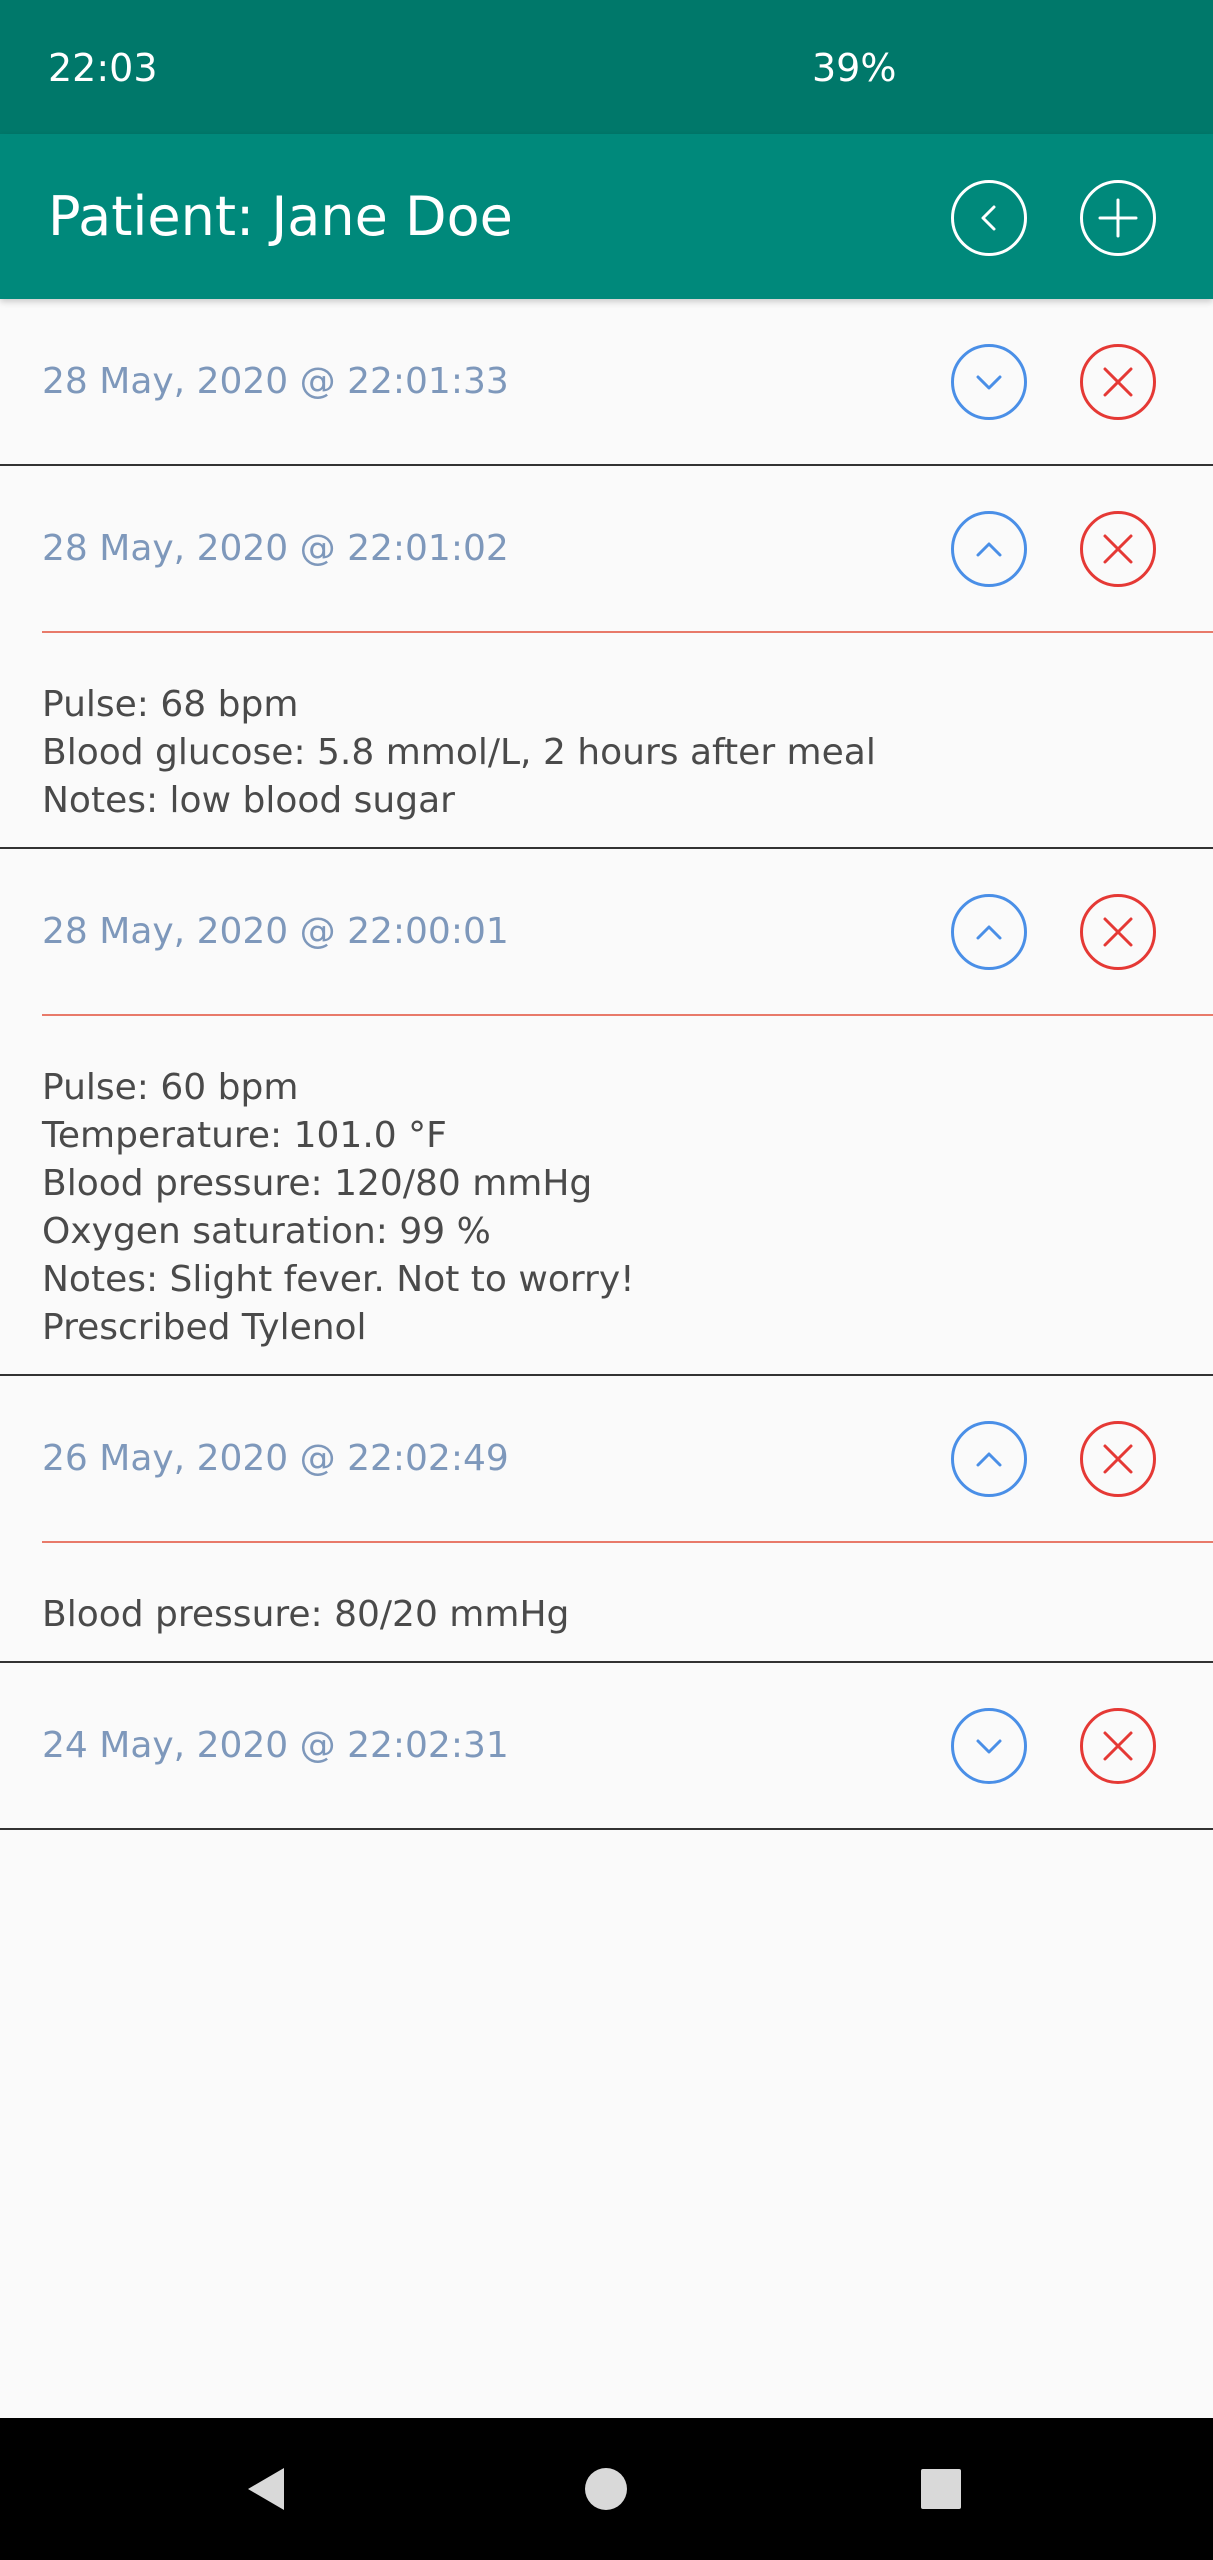 The height and width of the screenshot is (2560, 1213). What do you see at coordinates (275, 1458) in the screenshot?
I see `record-date: 26 May, 2020 @ 22:02:49` at bounding box center [275, 1458].